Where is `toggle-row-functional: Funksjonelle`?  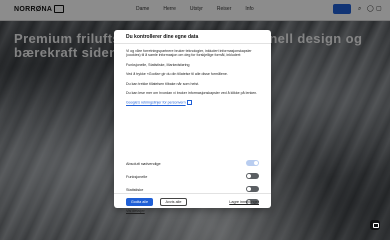
toggle-row-functional: Funksjonelle is located at coordinates (192, 178).